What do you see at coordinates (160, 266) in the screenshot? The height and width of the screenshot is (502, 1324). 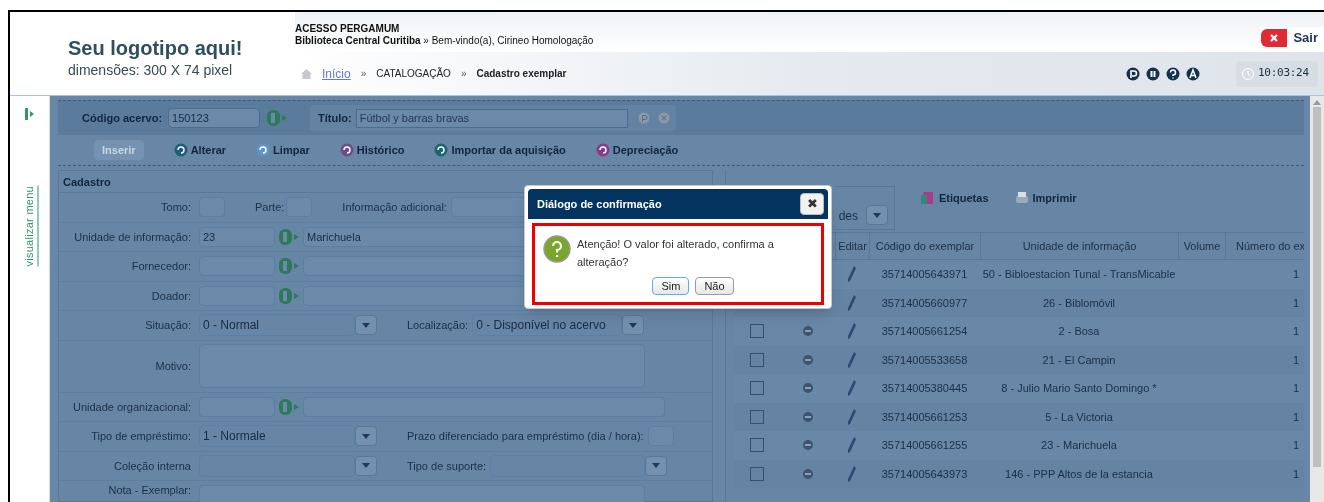 I see `field-label: Fornecedor:` at bounding box center [160, 266].